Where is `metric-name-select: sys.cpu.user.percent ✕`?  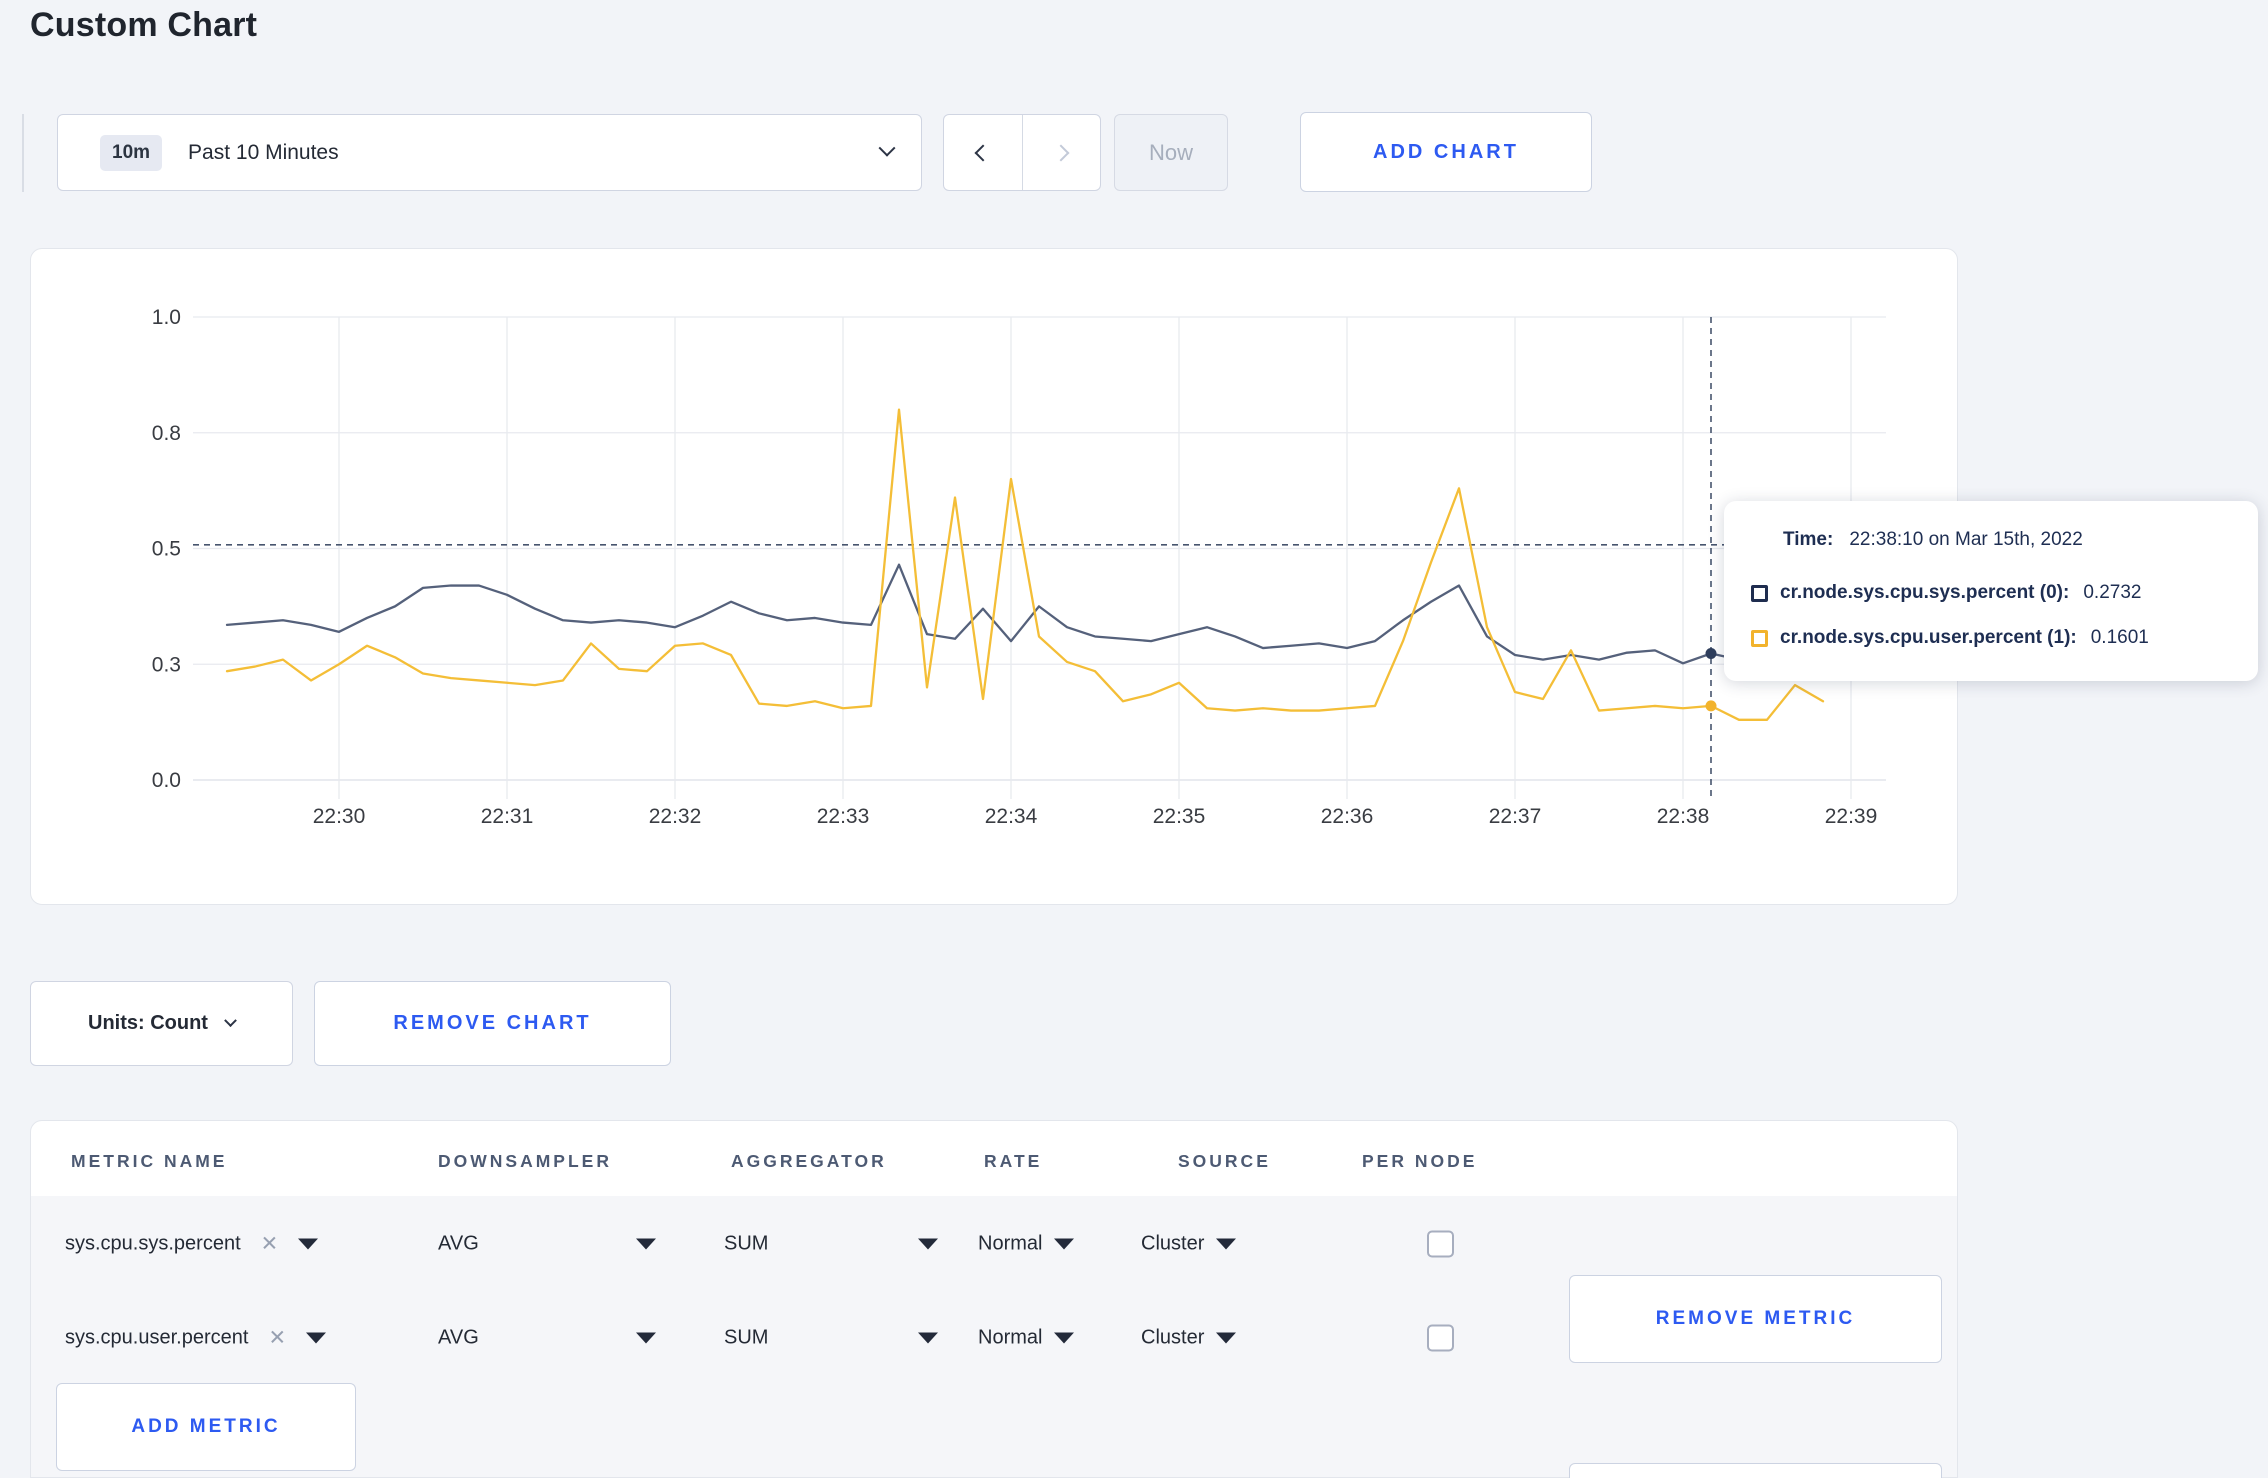 metric-name-select: sys.cpu.user.percent ✕ is located at coordinates (196, 1338).